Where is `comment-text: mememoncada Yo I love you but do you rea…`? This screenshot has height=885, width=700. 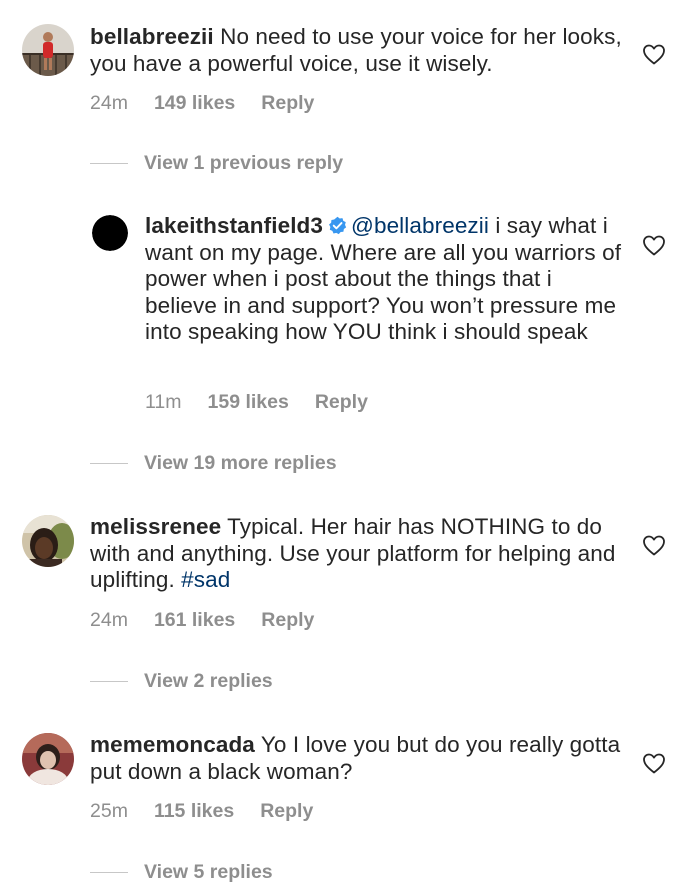
comment-text: mememoncada Yo I love you but do you rea… is located at coordinates (360, 758).